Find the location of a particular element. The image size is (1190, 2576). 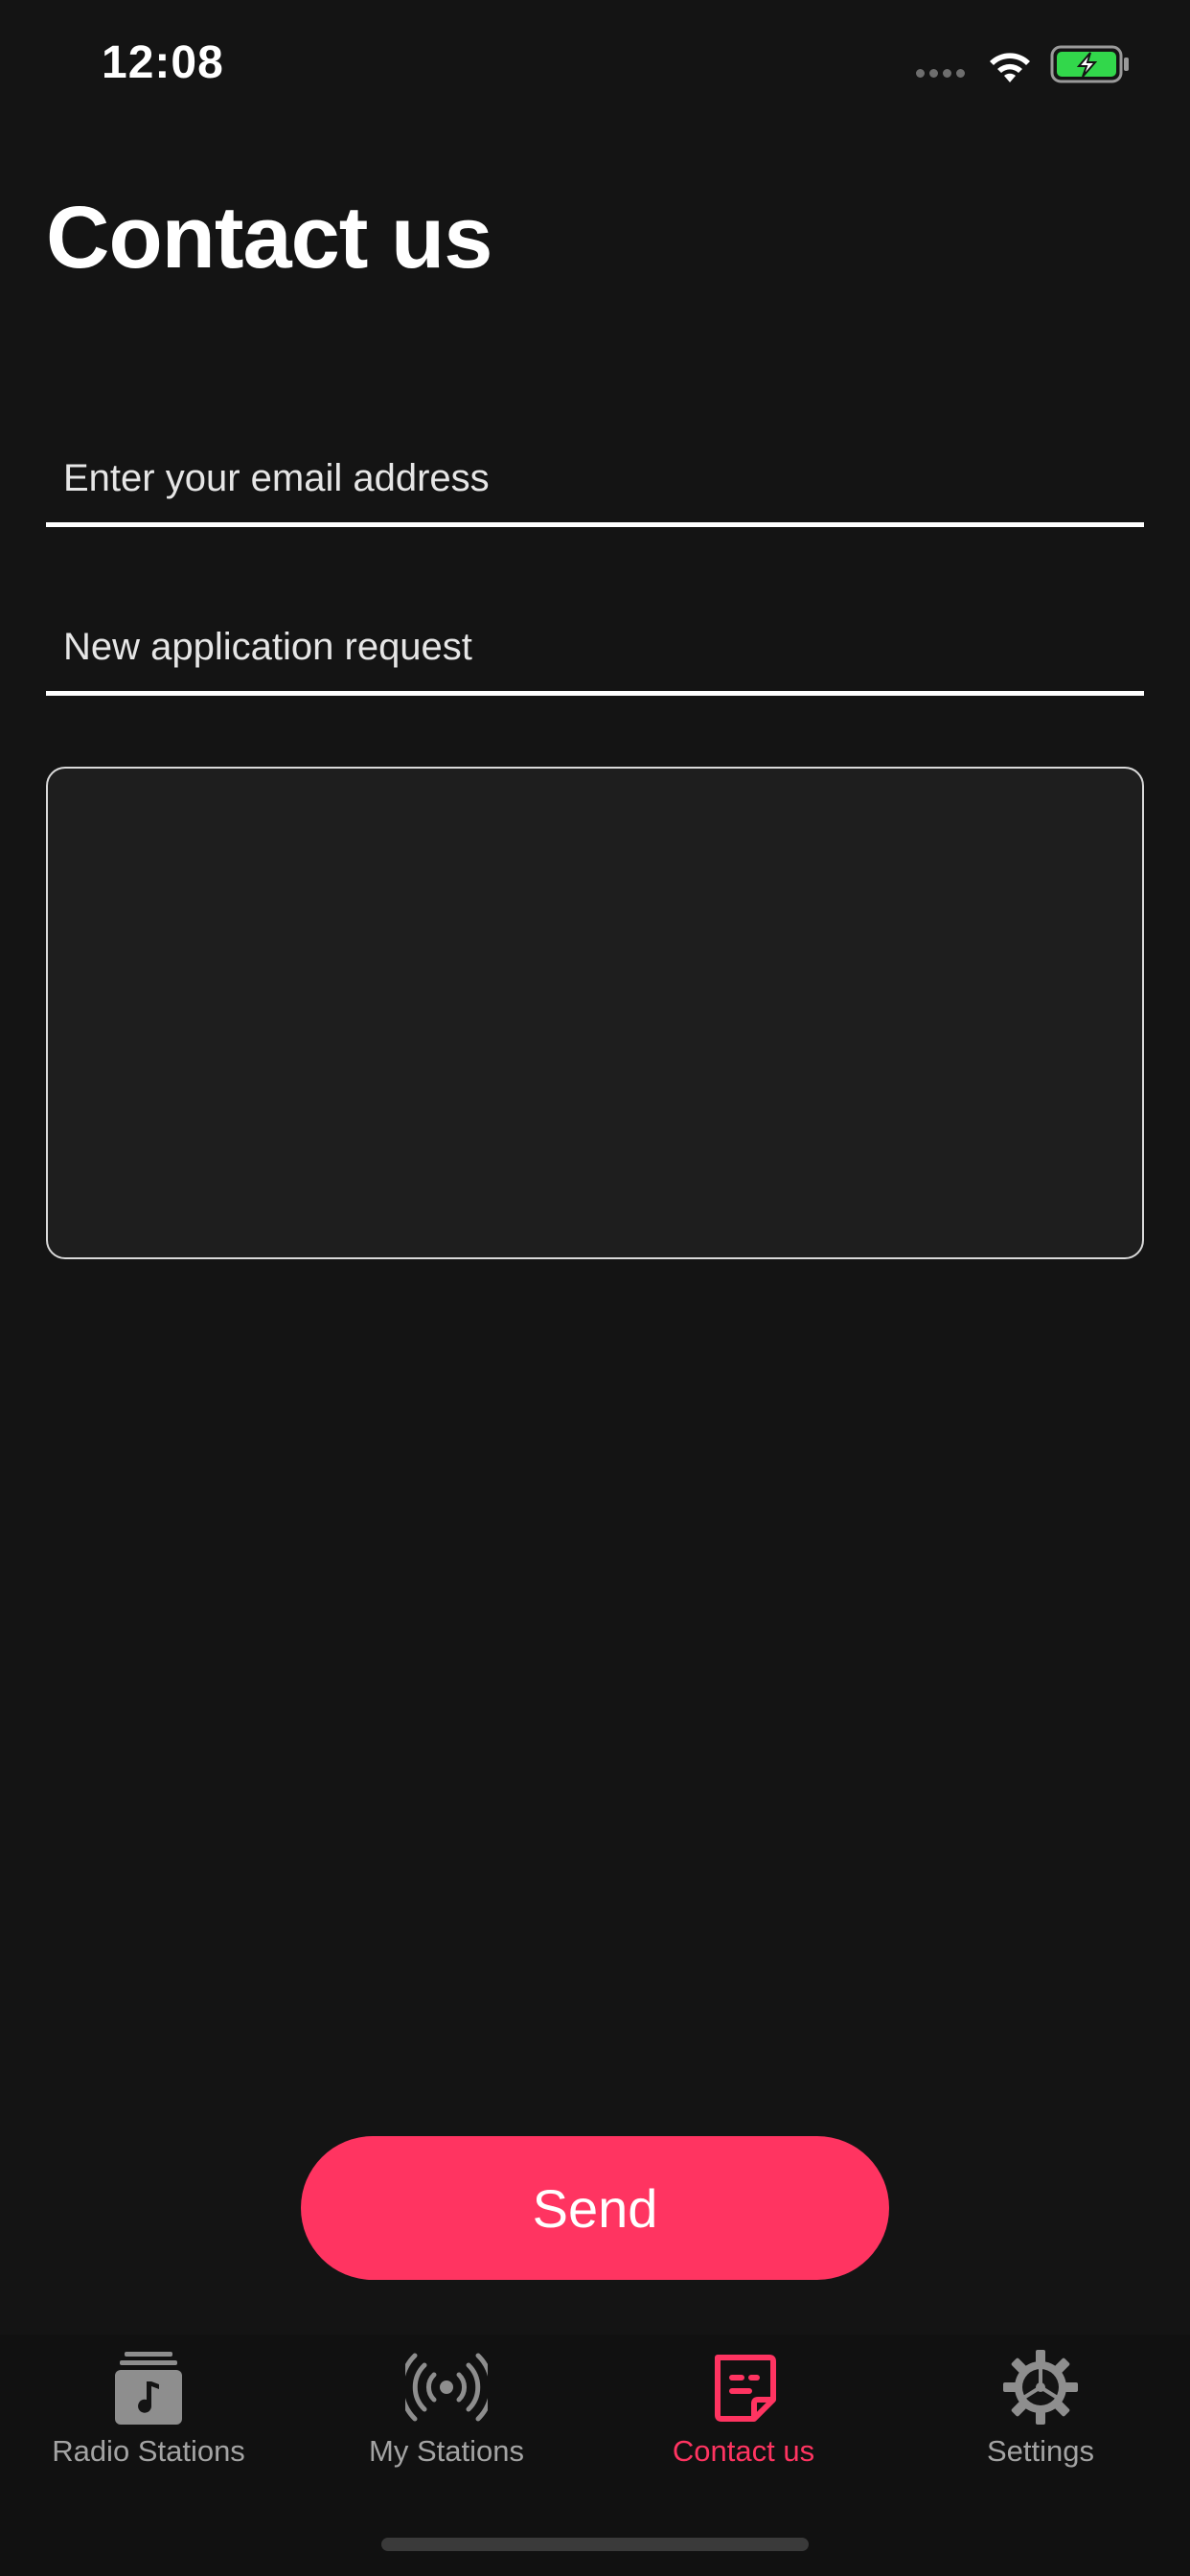

tab-contact-us: Contact us is located at coordinates (744, 2417).